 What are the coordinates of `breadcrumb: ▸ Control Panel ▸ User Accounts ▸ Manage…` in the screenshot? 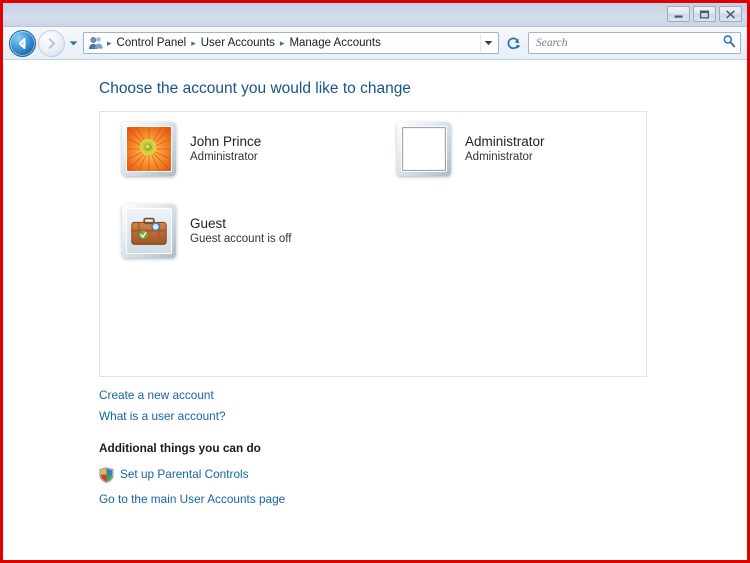 It's located at (293, 43).